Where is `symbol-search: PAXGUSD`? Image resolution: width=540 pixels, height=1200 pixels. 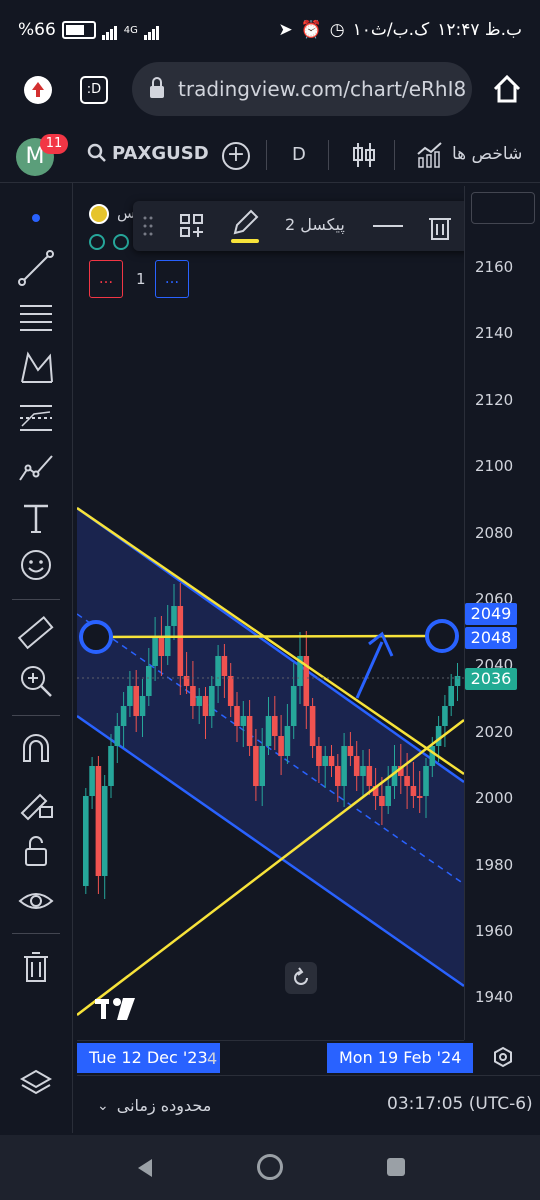 symbol-search: PAXGUSD is located at coordinates (147, 153).